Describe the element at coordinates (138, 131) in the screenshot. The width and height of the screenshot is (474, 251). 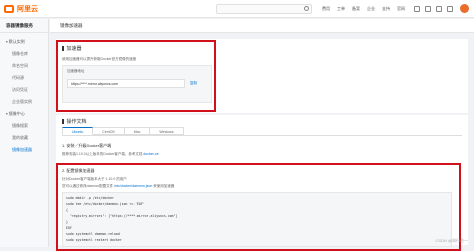
I see `tab-mac: Mac` at that location.